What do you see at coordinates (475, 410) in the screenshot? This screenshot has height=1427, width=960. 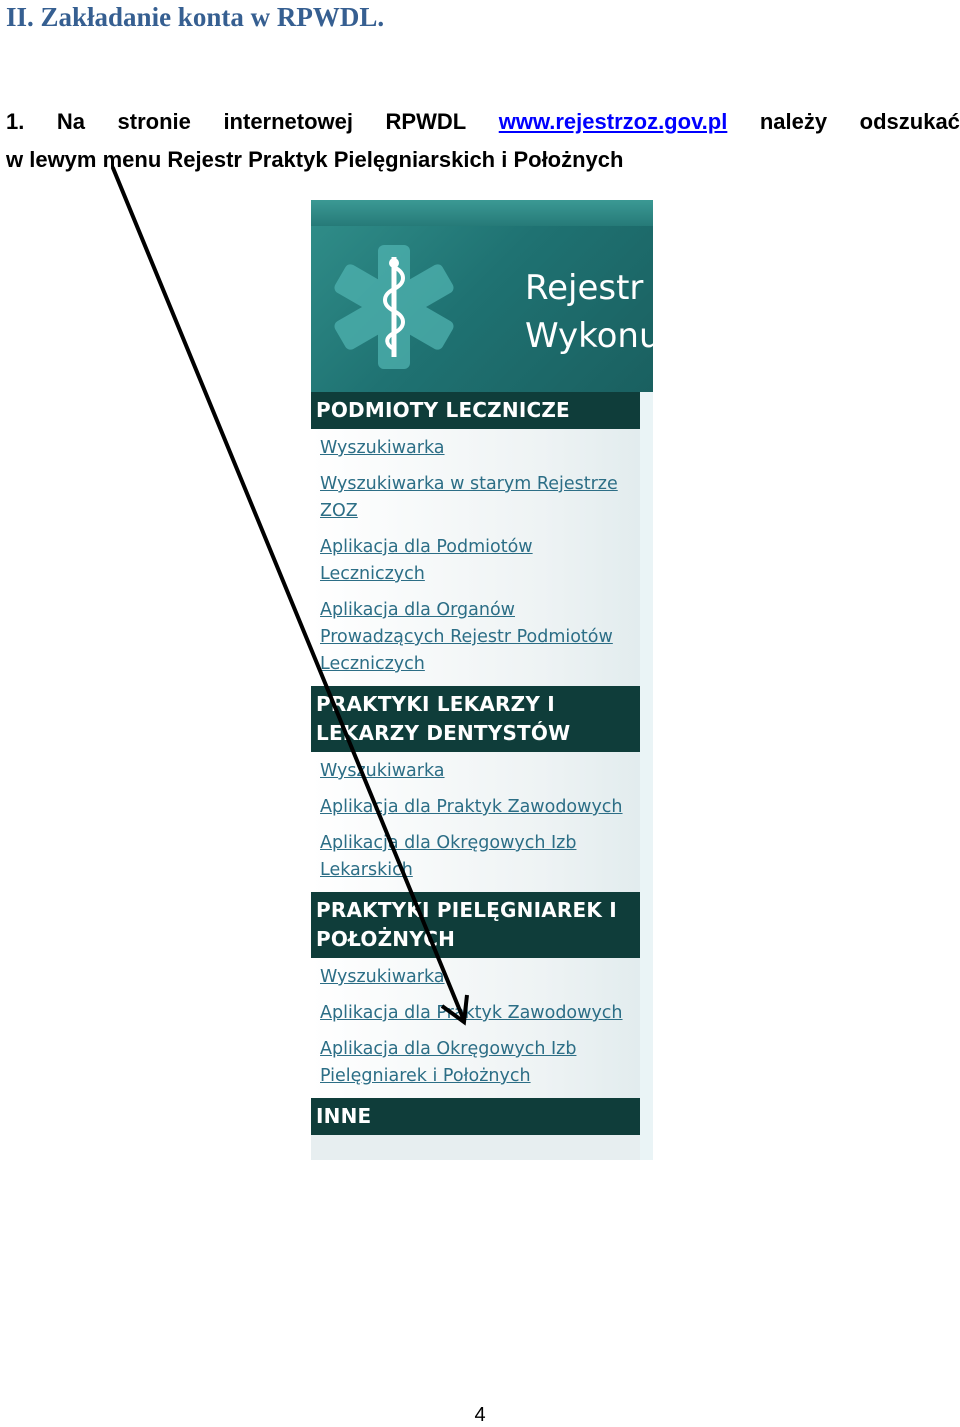 I see `menu-section-title: PODMIOTY LECZNICZE` at bounding box center [475, 410].